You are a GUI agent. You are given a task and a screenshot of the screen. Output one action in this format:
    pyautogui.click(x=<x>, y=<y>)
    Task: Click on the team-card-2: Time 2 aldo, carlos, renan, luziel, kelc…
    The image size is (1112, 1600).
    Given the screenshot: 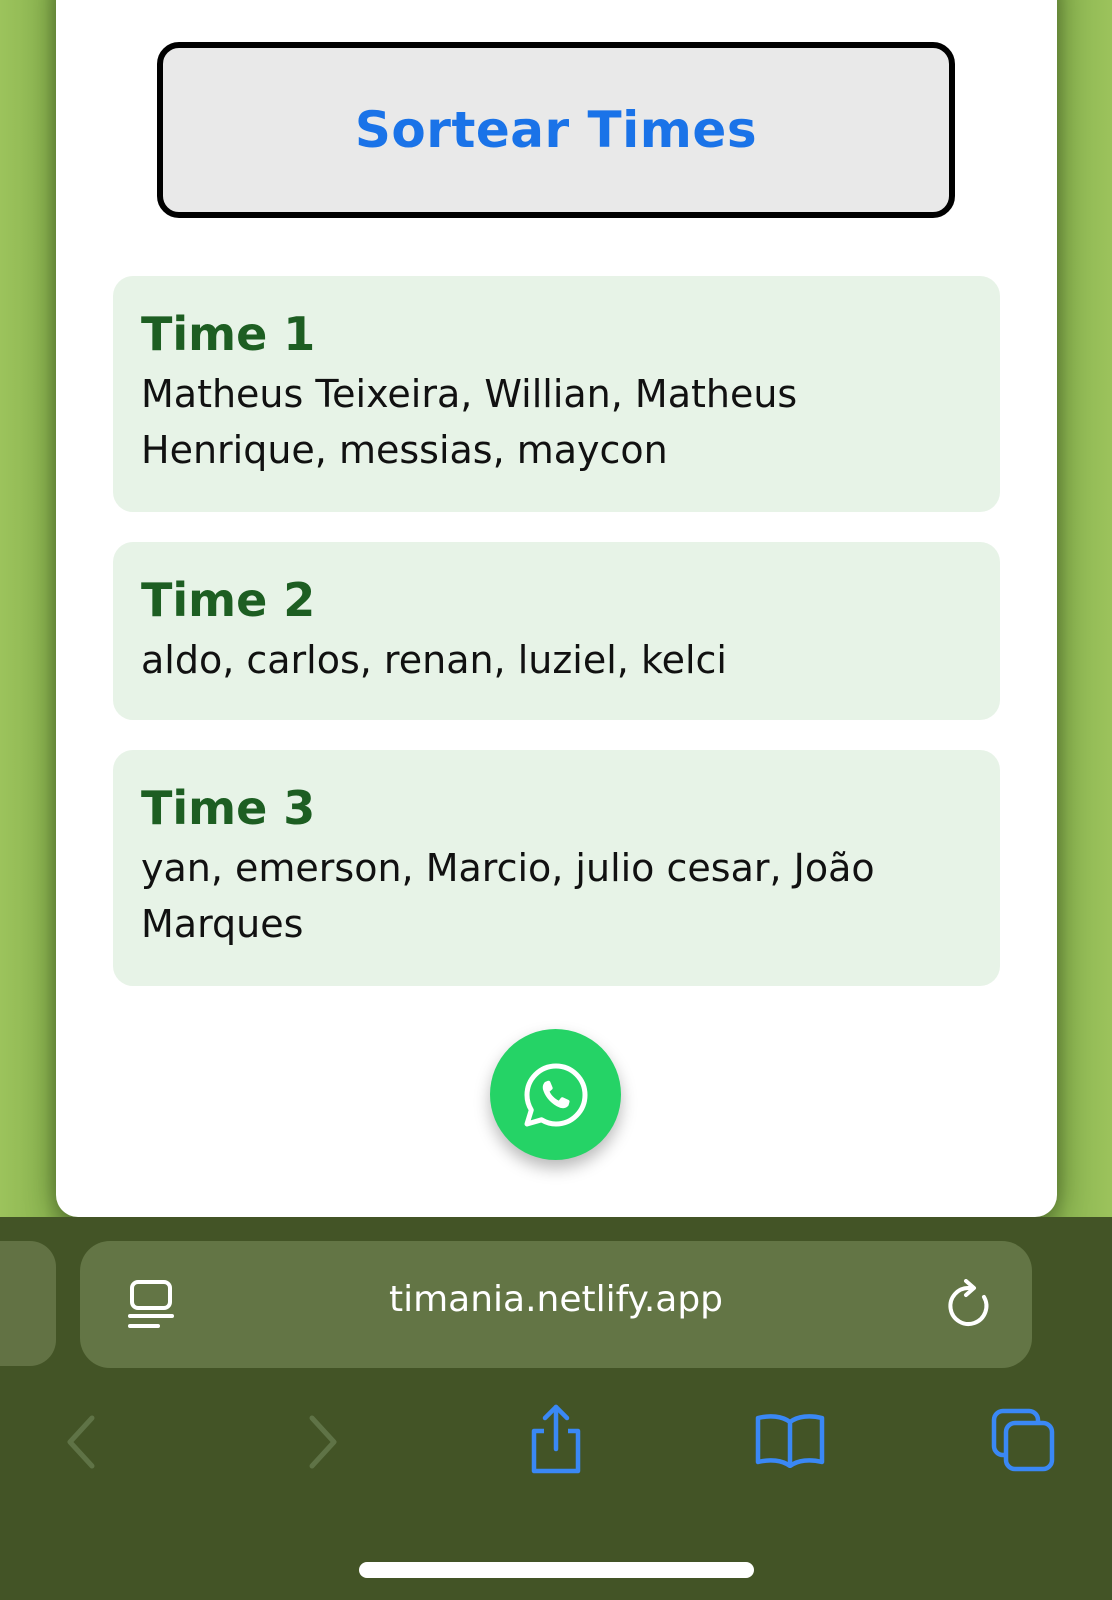 What is the action you would take?
    pyautogui.click(x=556, y=631)
    